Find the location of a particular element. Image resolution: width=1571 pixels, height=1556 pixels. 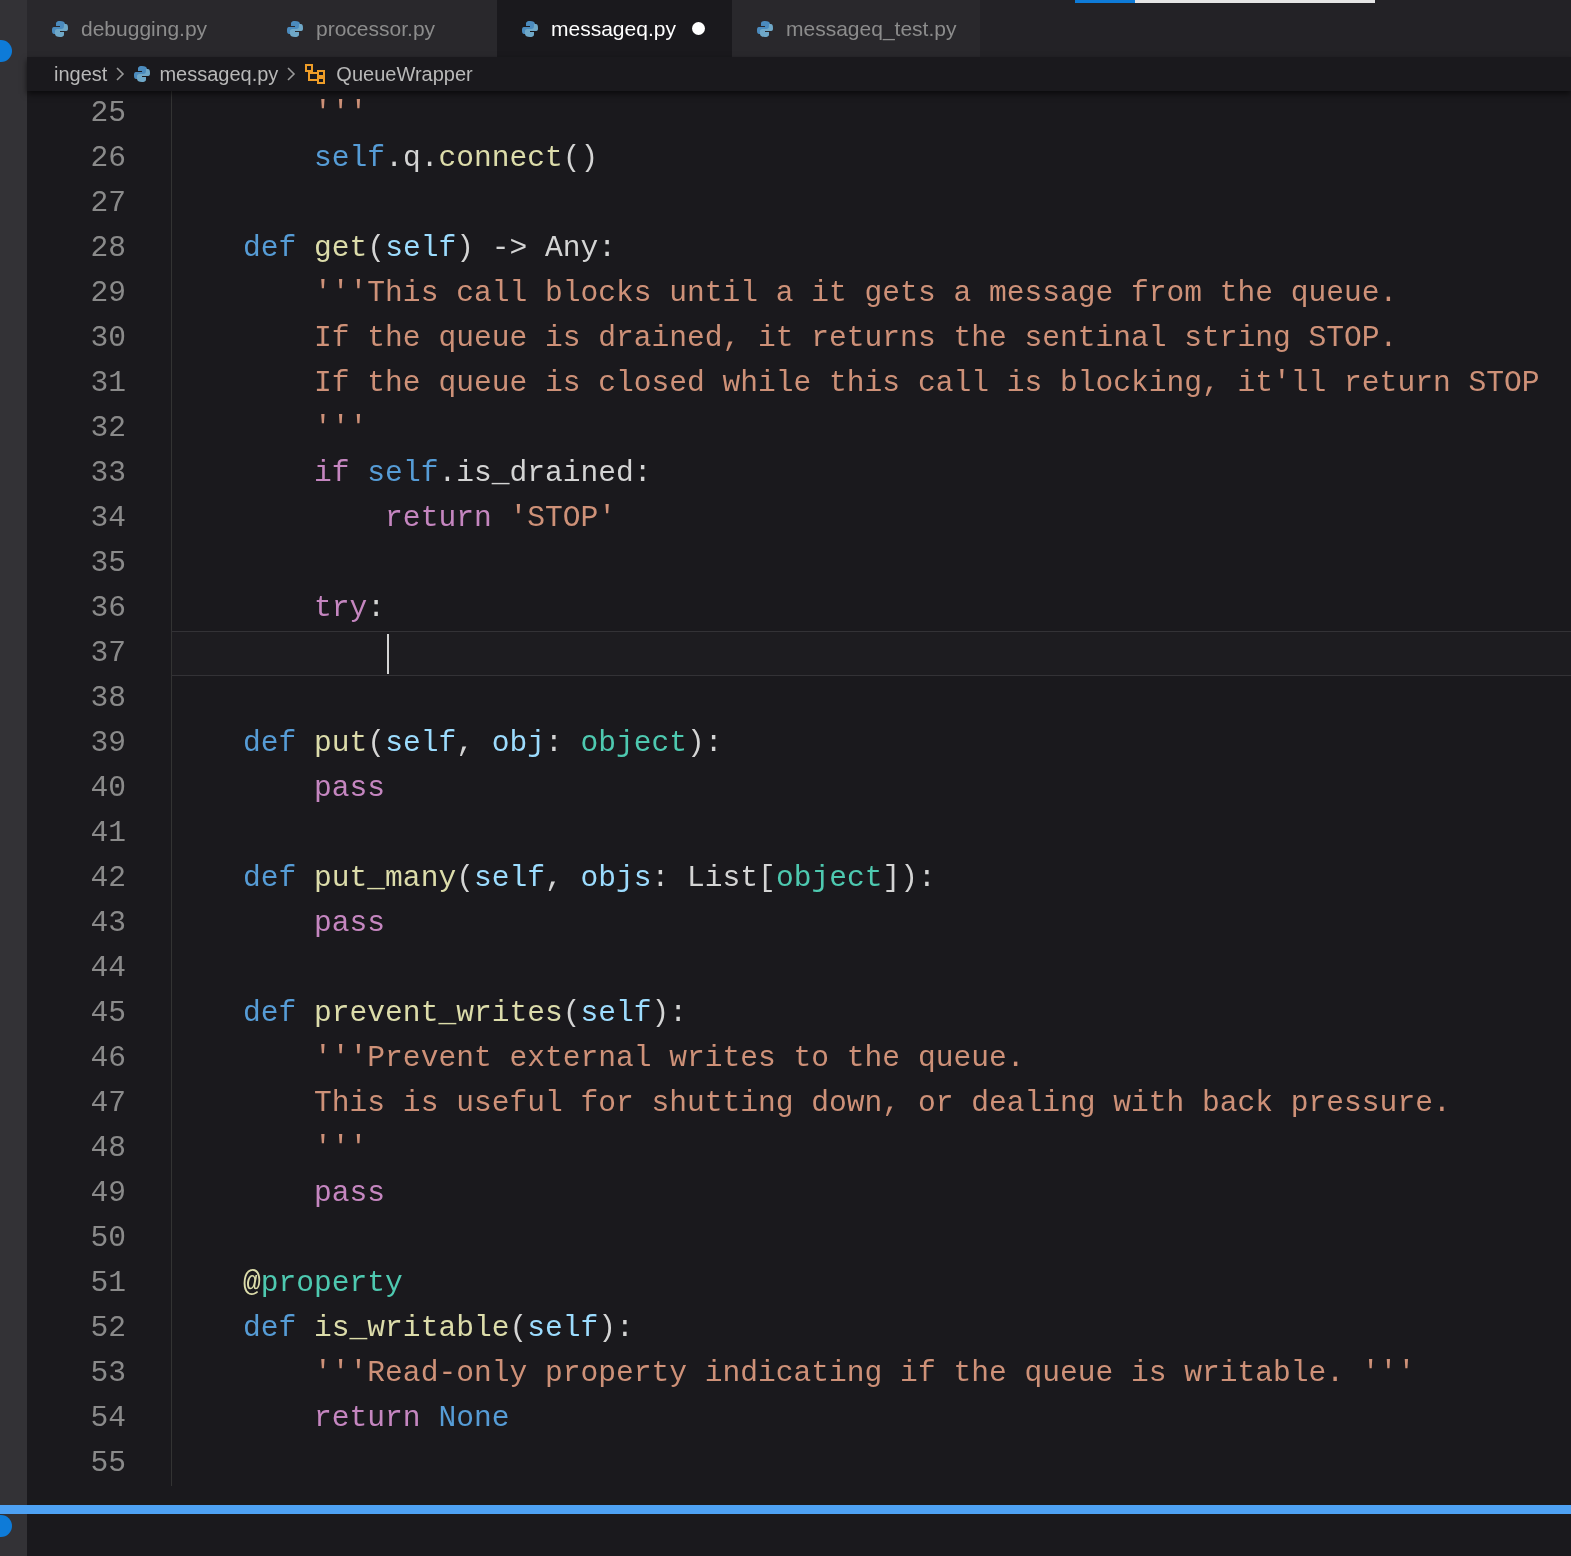

line-number: 38 is located at coordinates (107, 699).